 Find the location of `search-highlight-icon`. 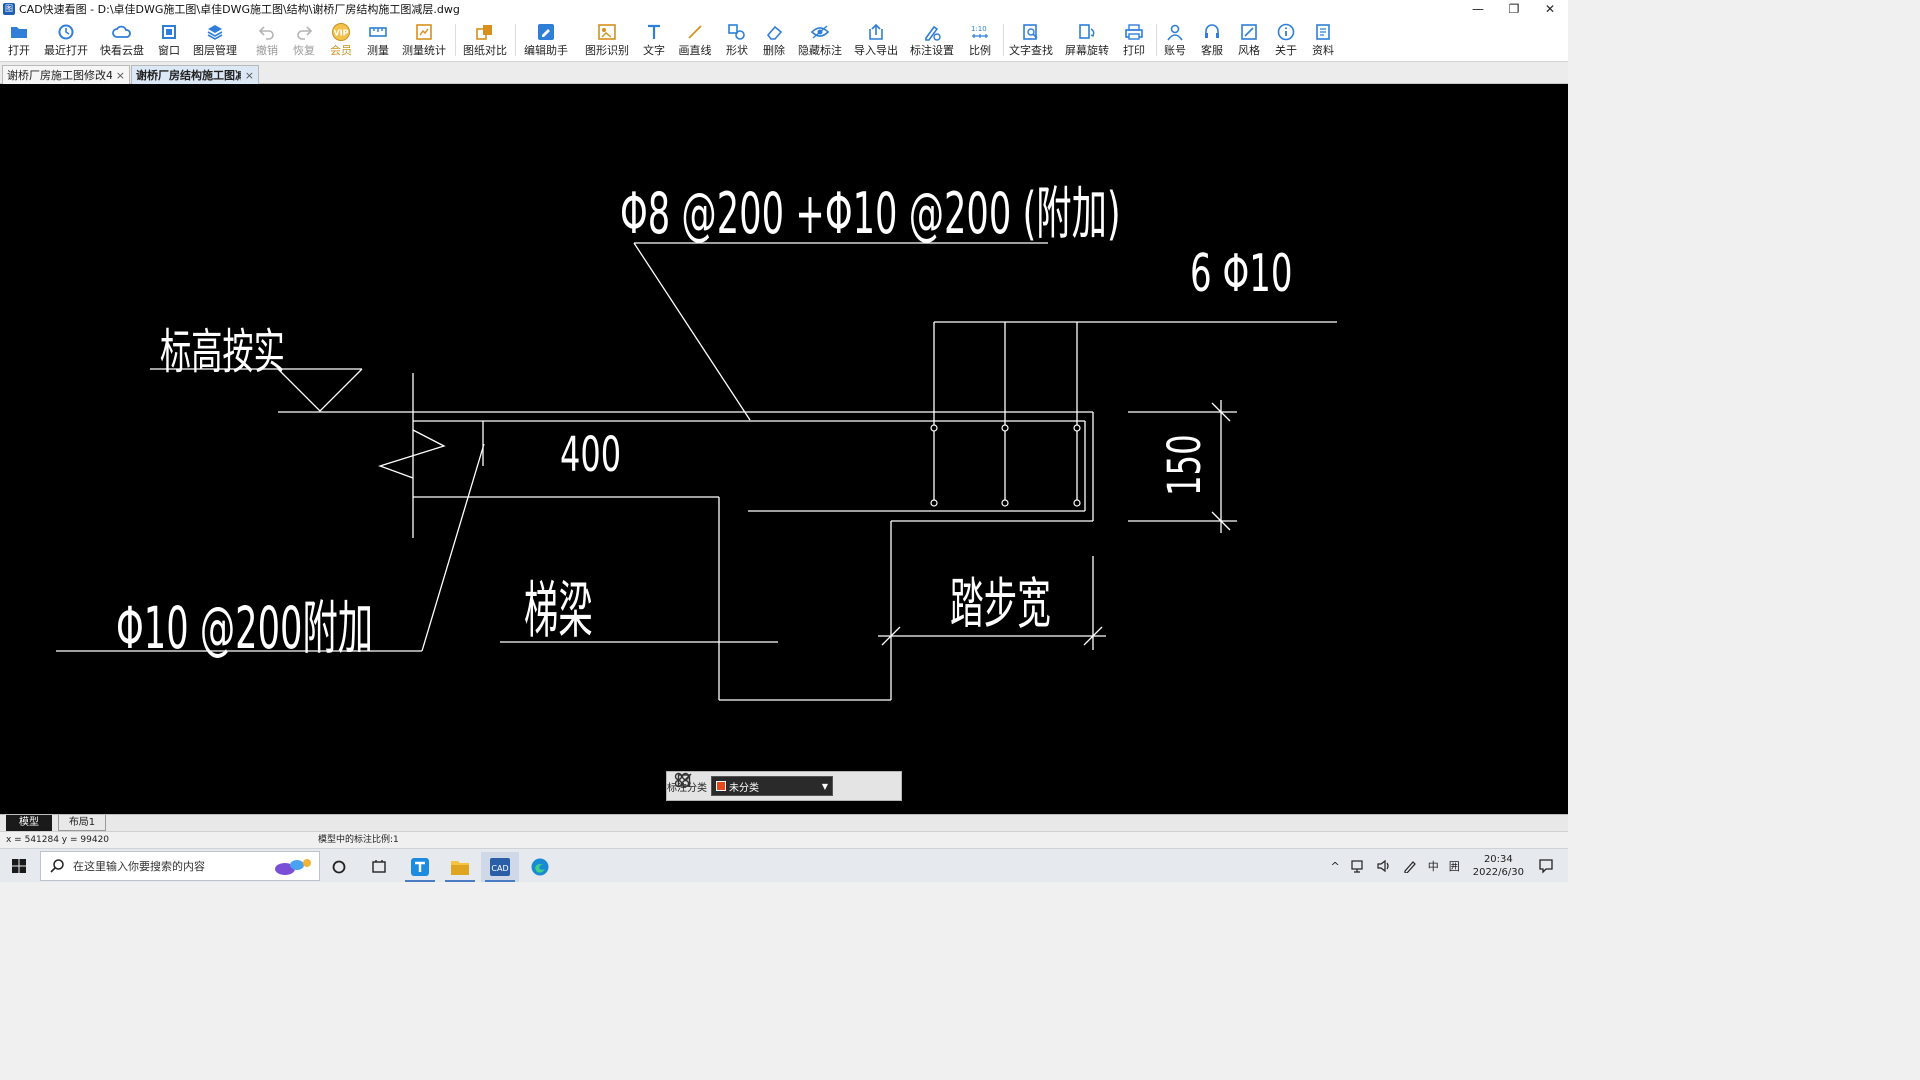

search-highlight-icon is located at coordinates (293, 867).